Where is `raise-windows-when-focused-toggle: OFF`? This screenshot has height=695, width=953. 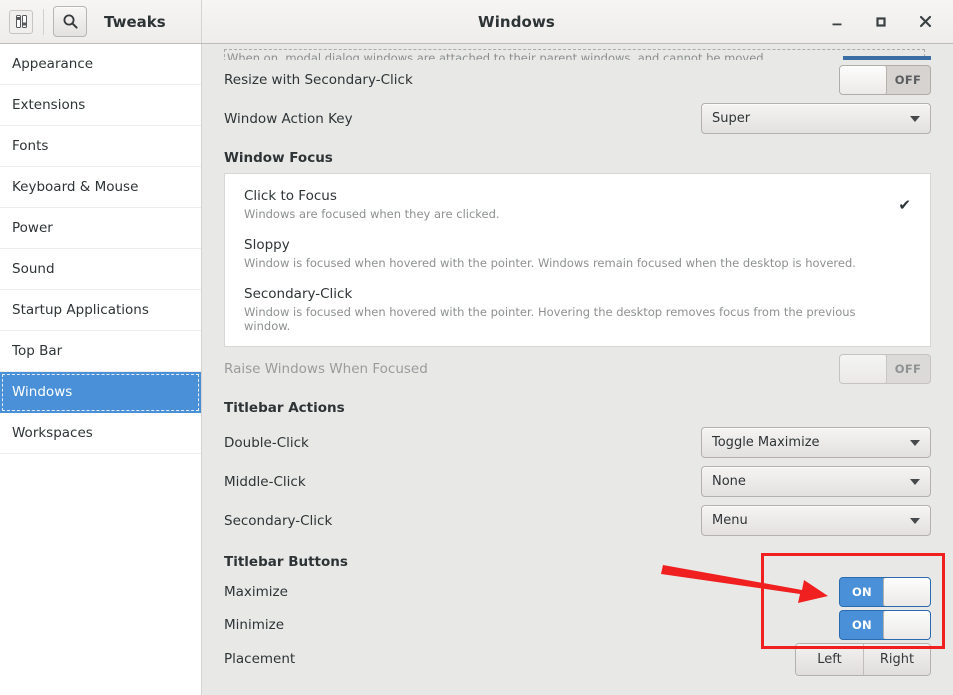
raise-windows-when-focused-toggle: OFF is located at coordinates (885, 368).